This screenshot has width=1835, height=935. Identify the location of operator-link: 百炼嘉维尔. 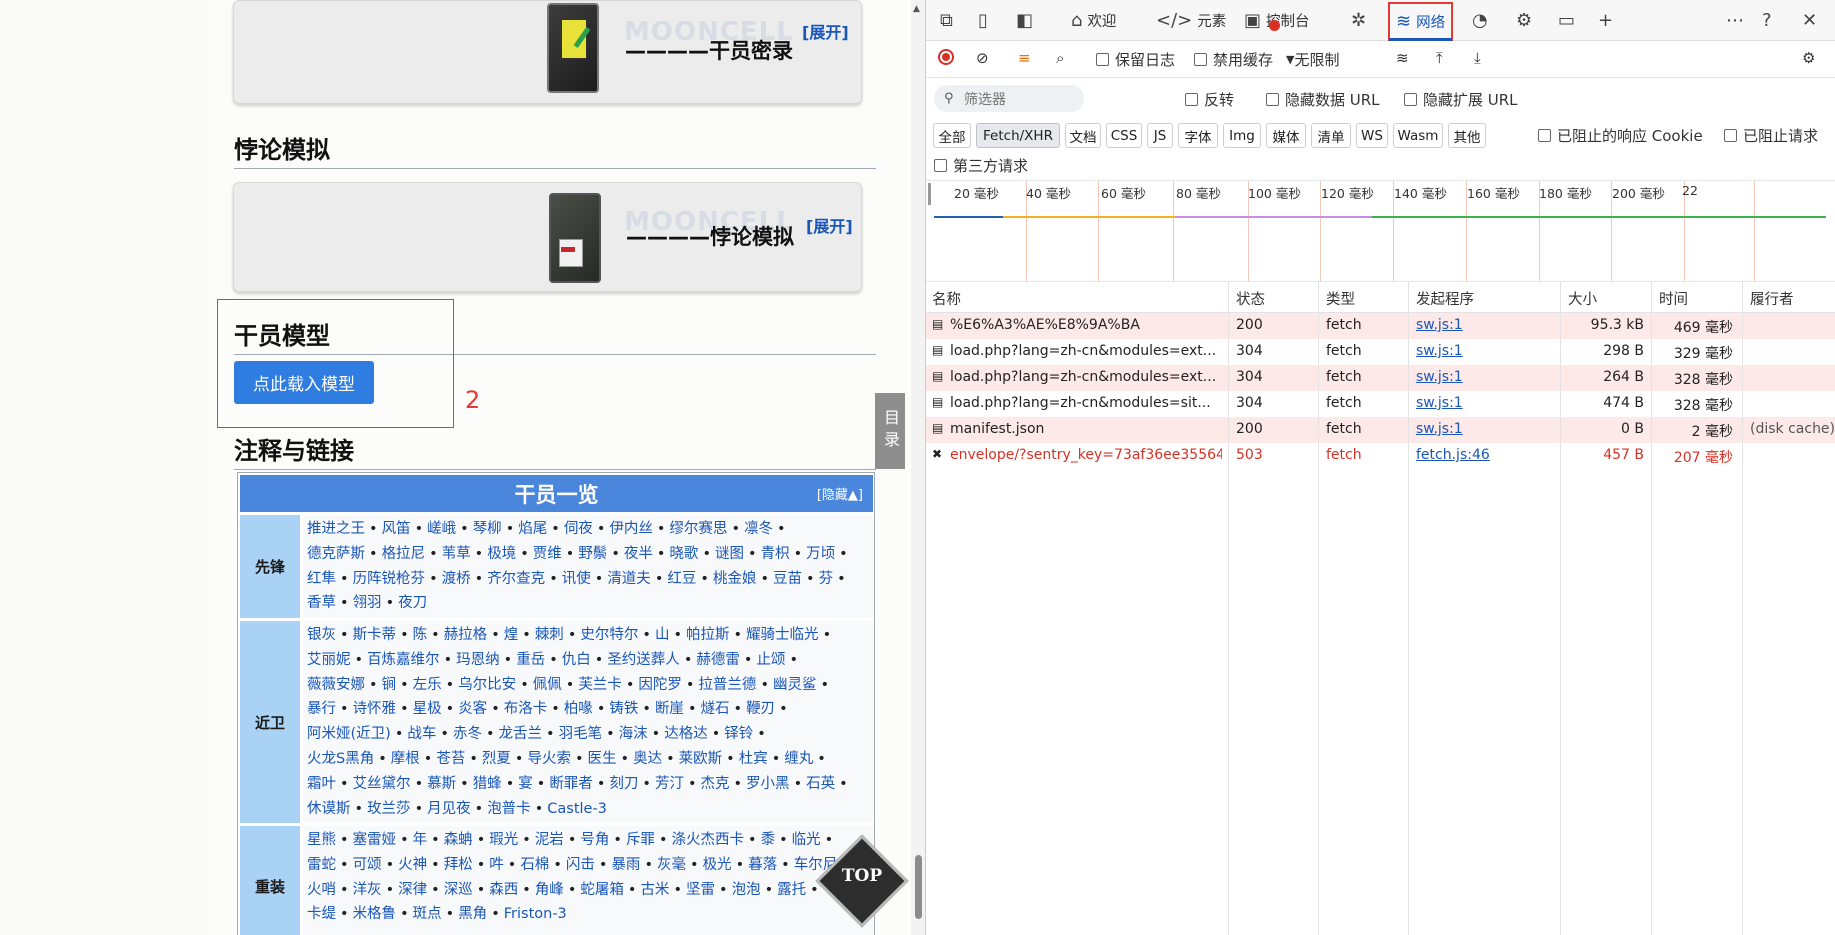
(403, 660).